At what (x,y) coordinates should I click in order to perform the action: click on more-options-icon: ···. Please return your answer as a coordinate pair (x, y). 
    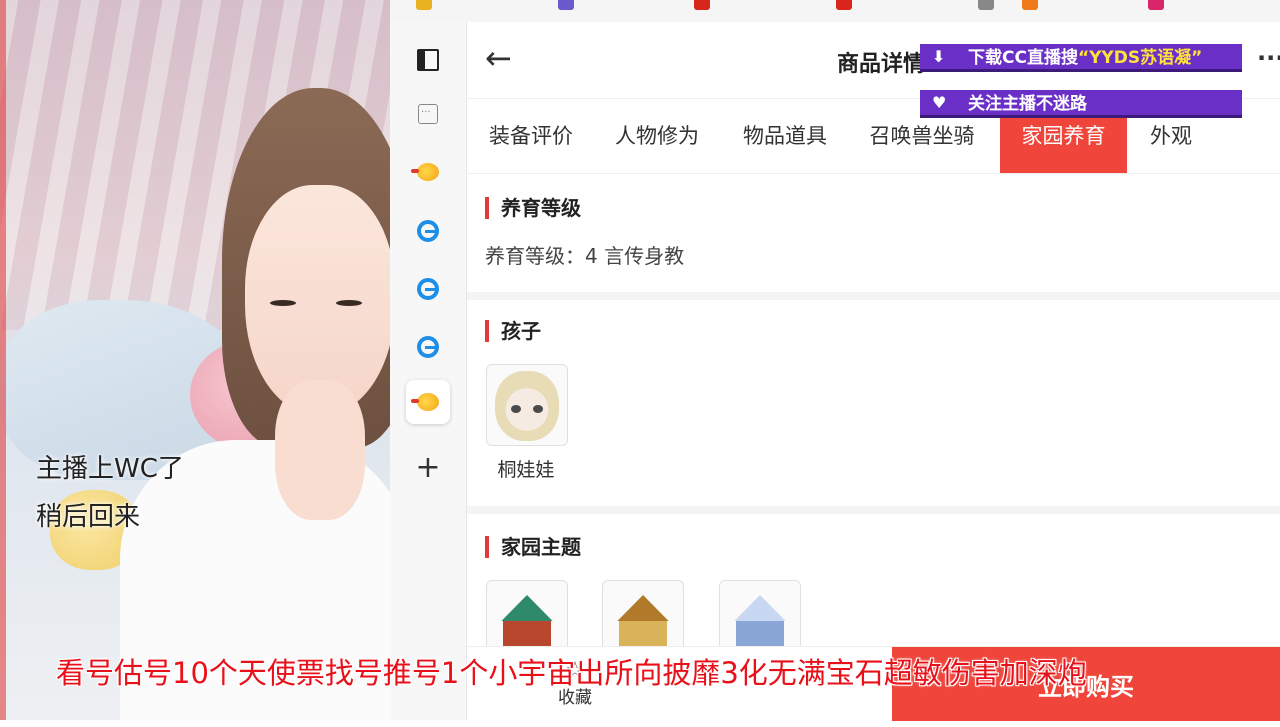
    Looking at the image, I should click on (1268, 58).